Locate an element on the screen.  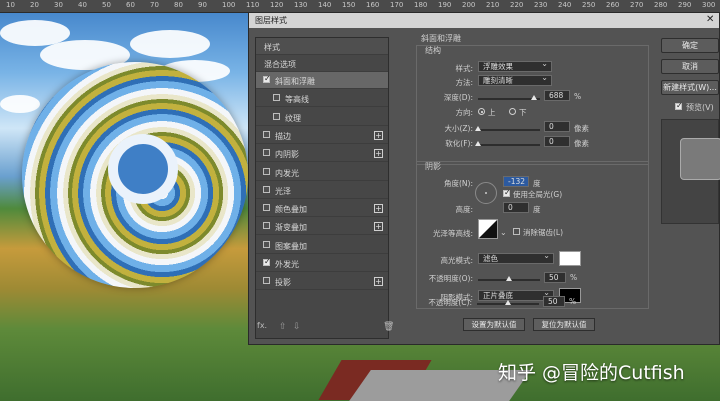
cloud is located at coordinates (170, 44).